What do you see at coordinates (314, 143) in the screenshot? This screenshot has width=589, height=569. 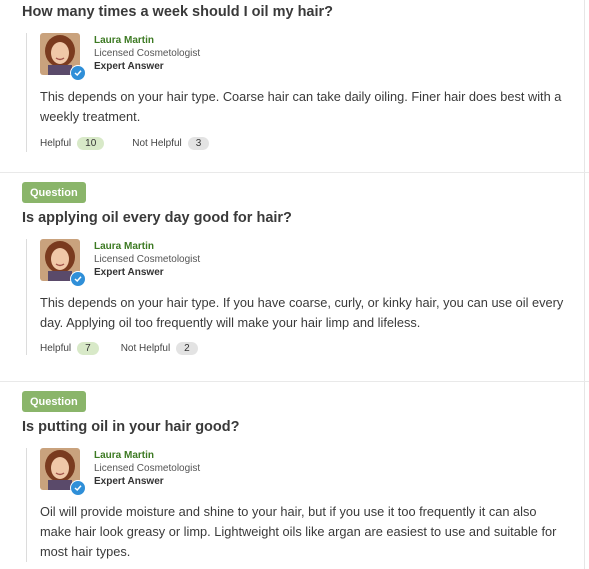 I see `vote-row: Helpful 10 Not Helpful 3` at bounding box center [314, 143].